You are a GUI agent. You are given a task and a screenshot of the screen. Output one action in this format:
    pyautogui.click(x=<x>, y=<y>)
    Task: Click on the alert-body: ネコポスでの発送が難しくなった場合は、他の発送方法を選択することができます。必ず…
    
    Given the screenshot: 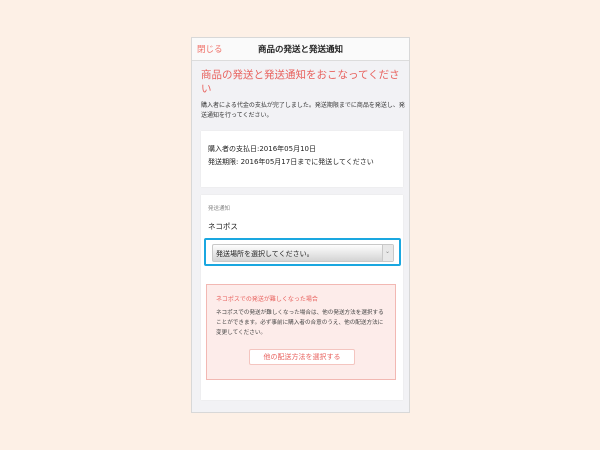 What is the action you would take?
    pyautogui.click(x=300, y=323)
    